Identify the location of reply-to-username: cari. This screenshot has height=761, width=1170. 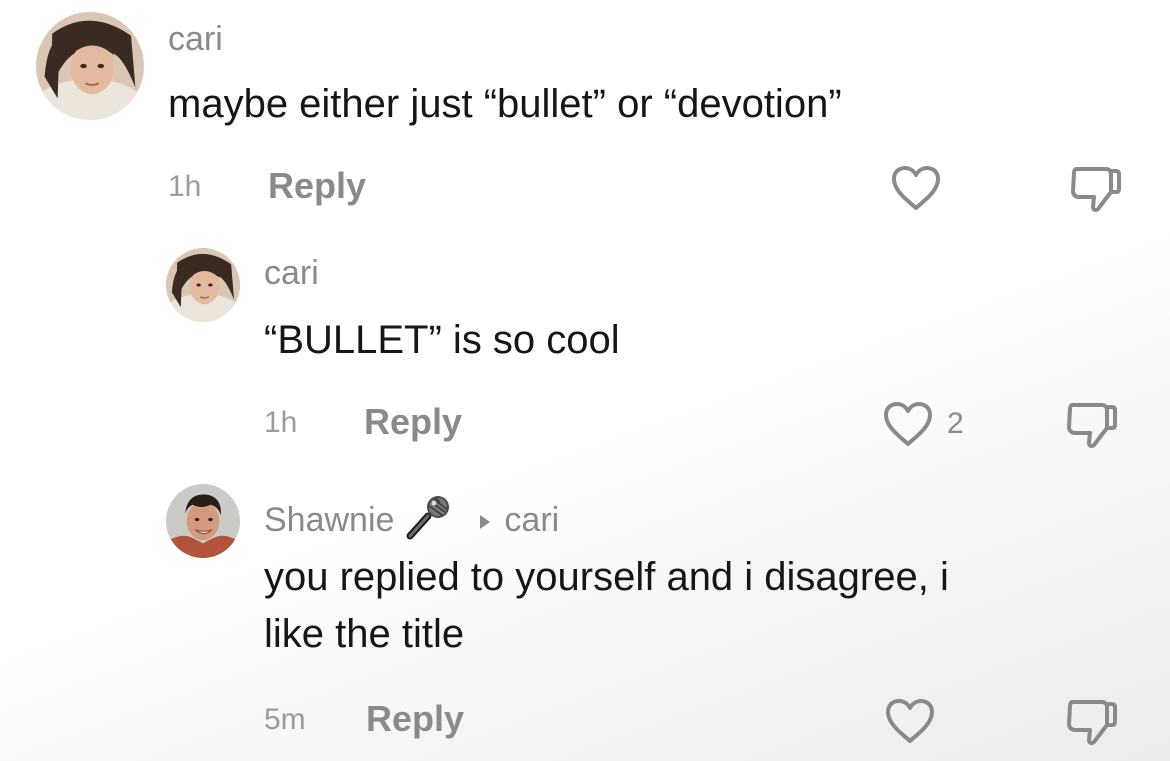
(531, 520).